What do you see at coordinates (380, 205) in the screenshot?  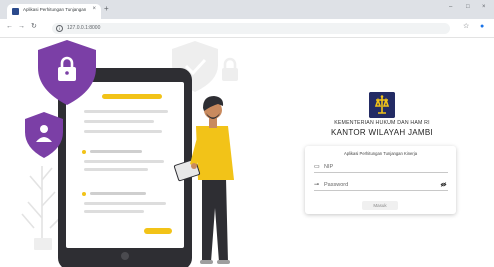 I see `login-submit-button: Masuk` at bounding box center [380, 205].